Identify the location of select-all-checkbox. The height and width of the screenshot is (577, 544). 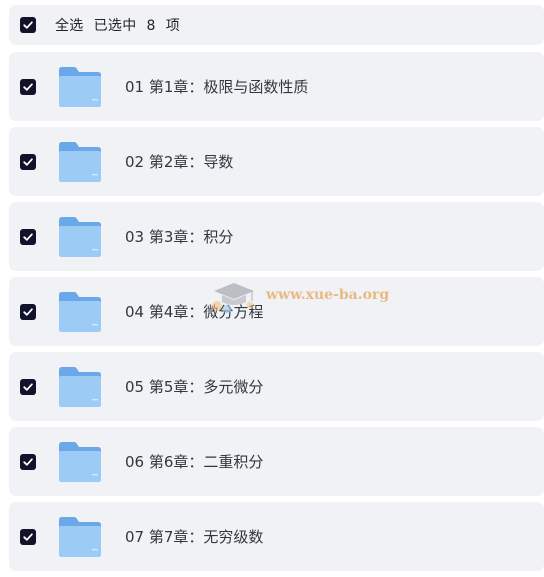
(28, 25).